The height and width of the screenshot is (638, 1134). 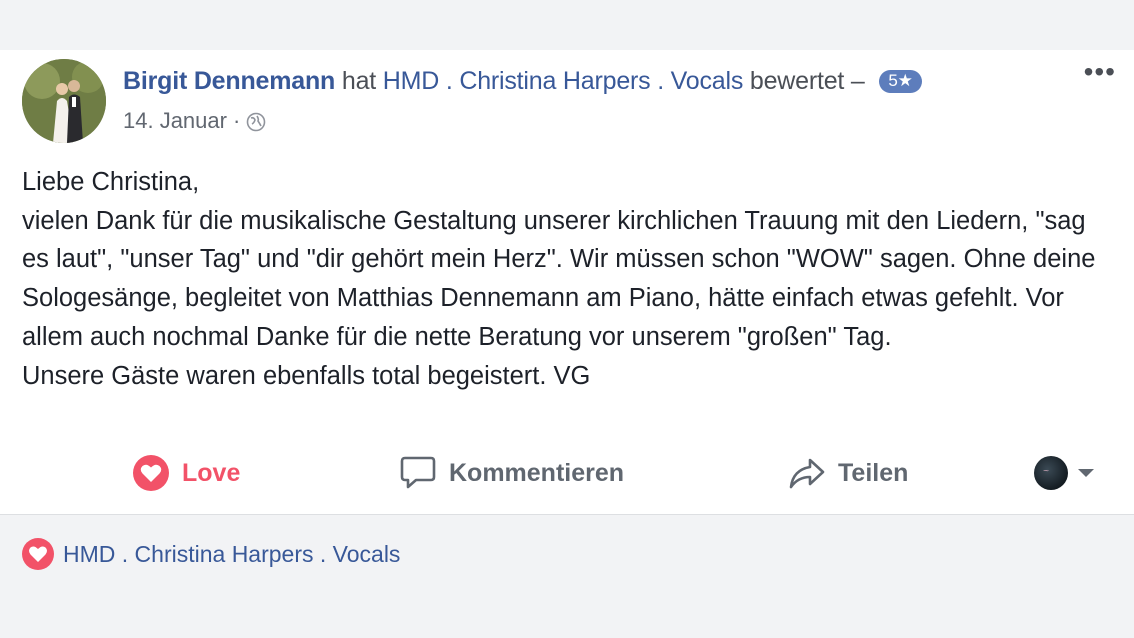 I want to click on action-bar: Love Kommentieren Teilen ~, so click(x=567, y=473).